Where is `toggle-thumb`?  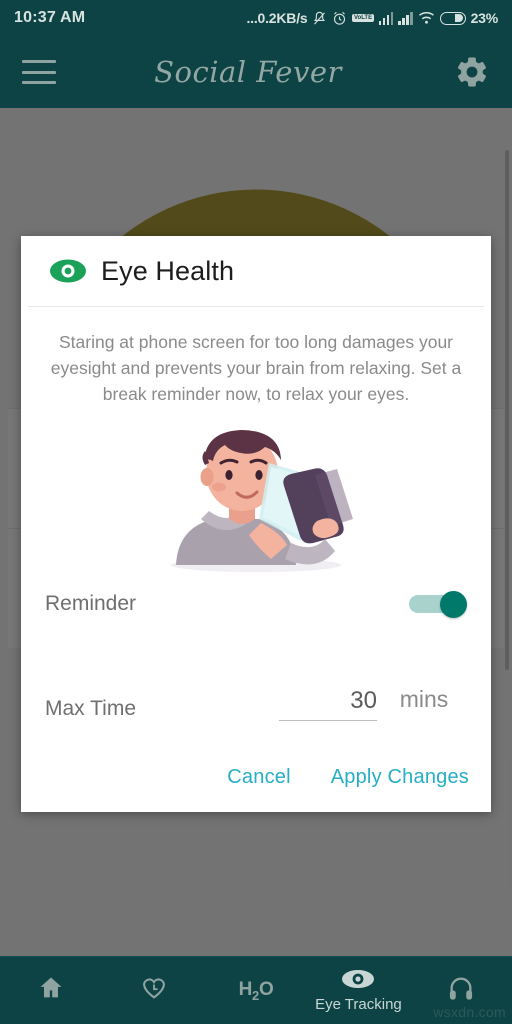 toggle-thumb is located at coordinates (453, 604).